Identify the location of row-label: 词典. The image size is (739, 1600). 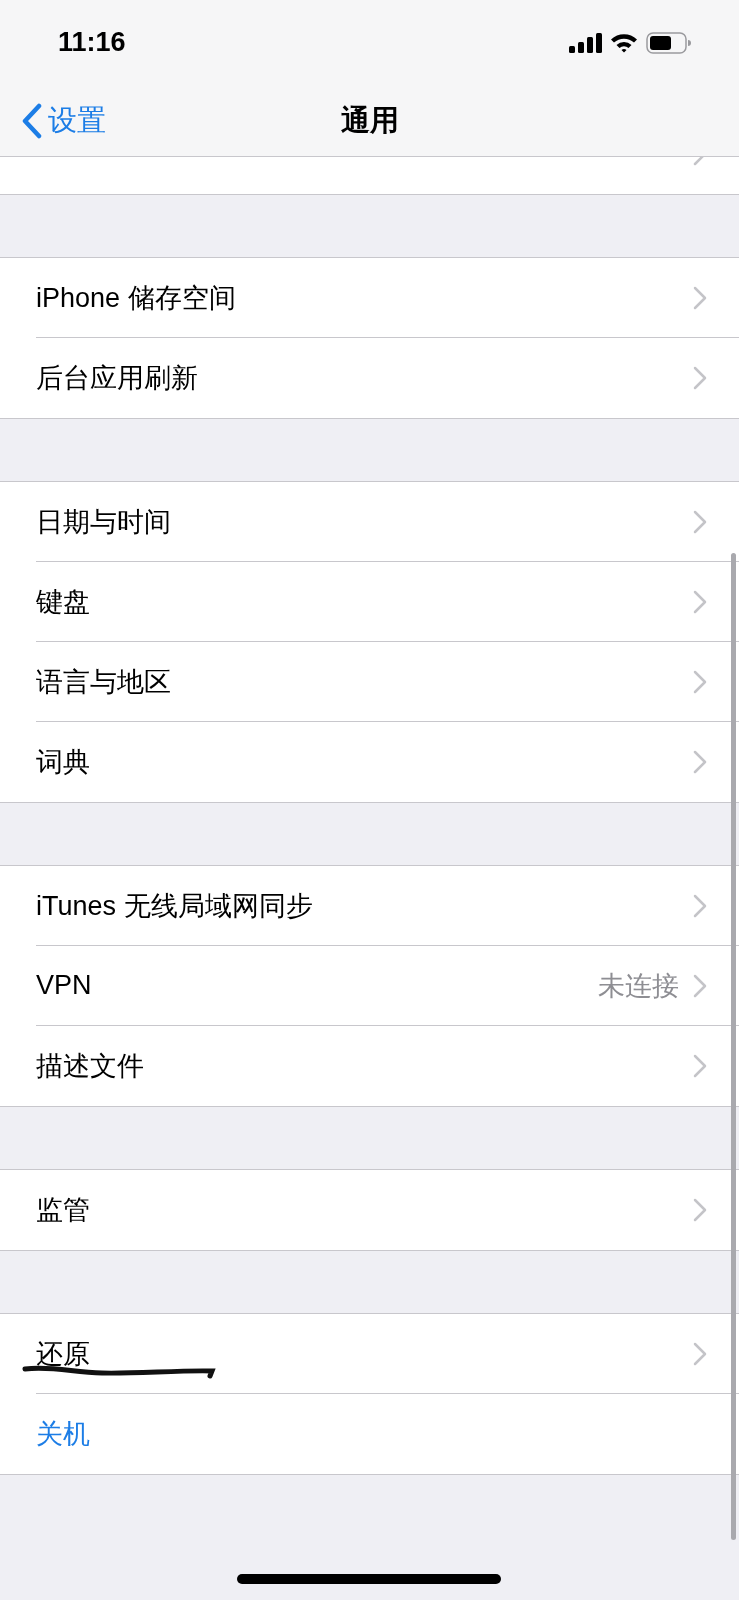
(364, 762).